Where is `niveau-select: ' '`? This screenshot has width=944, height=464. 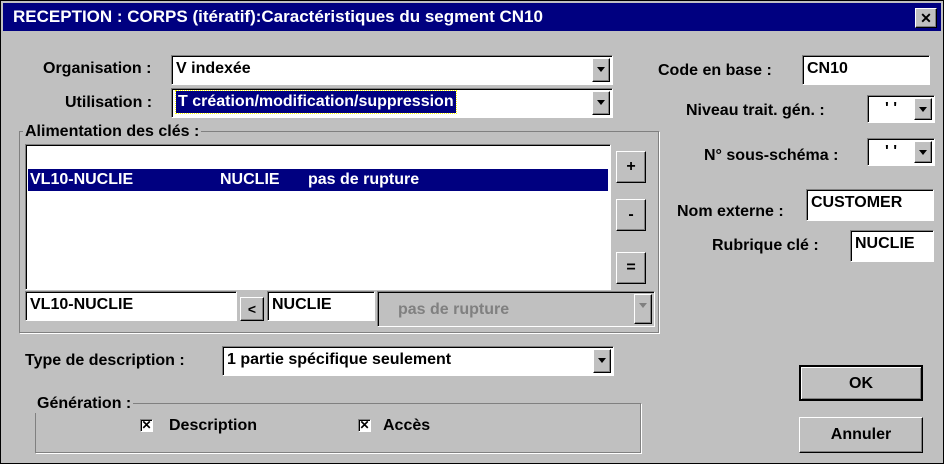 niveau-select: ' ' is located at coordinates (901, 109).